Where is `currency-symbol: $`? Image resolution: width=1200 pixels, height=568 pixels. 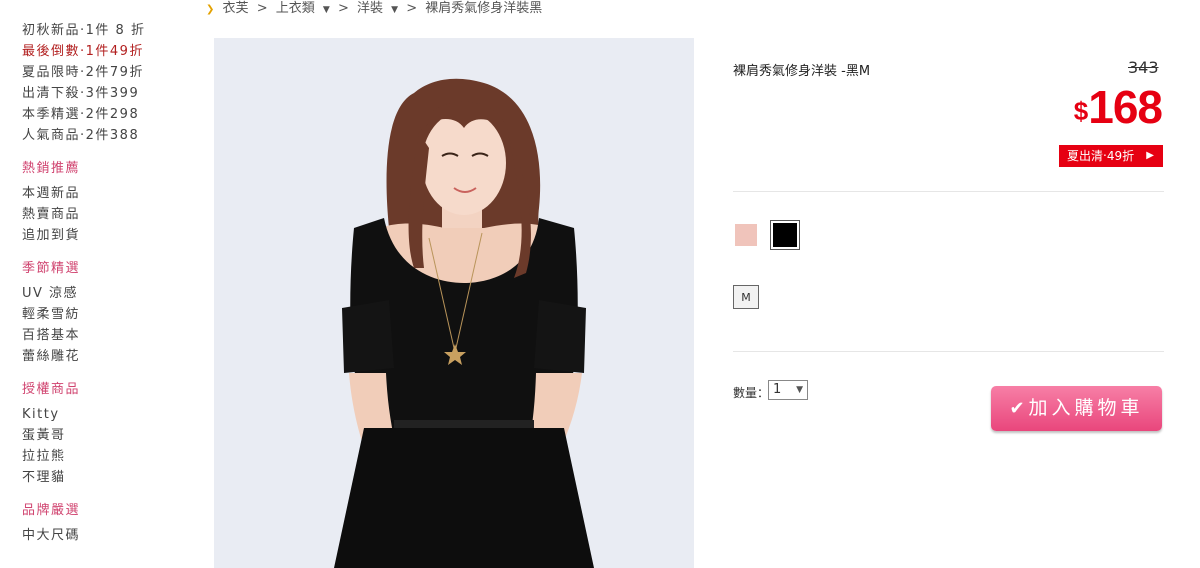
currency-symbol: $ is located at coordinates (1081, 111).